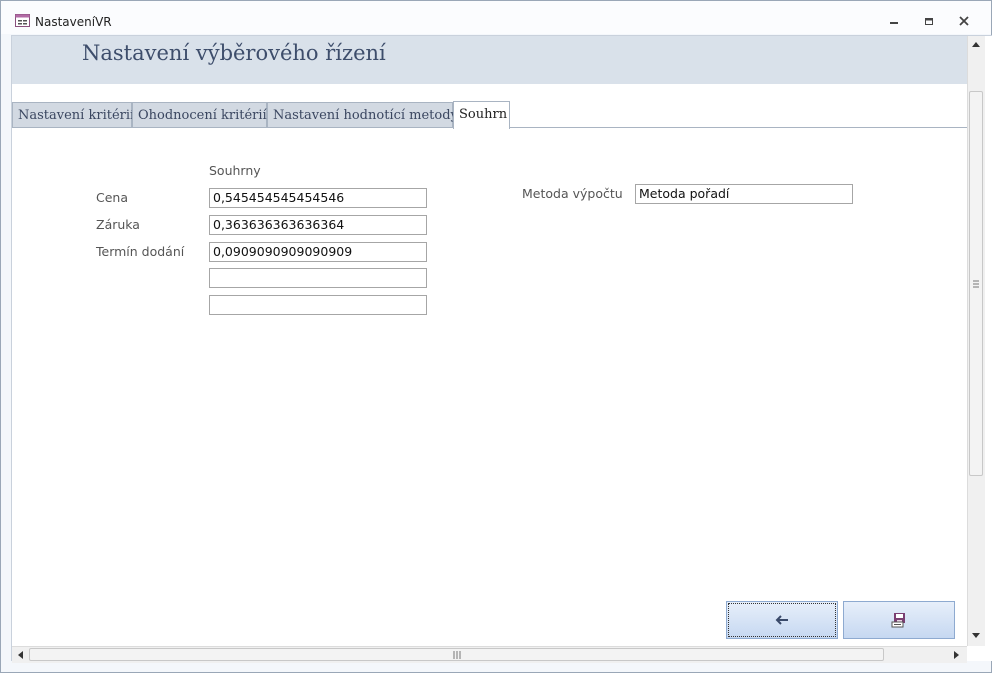 The height and width of the screenshot is (675, 994). Describe the element at coordinates (318, 252) in the screenshot. I see `value-termin-dodani: 0,0909090909090909` at that location.